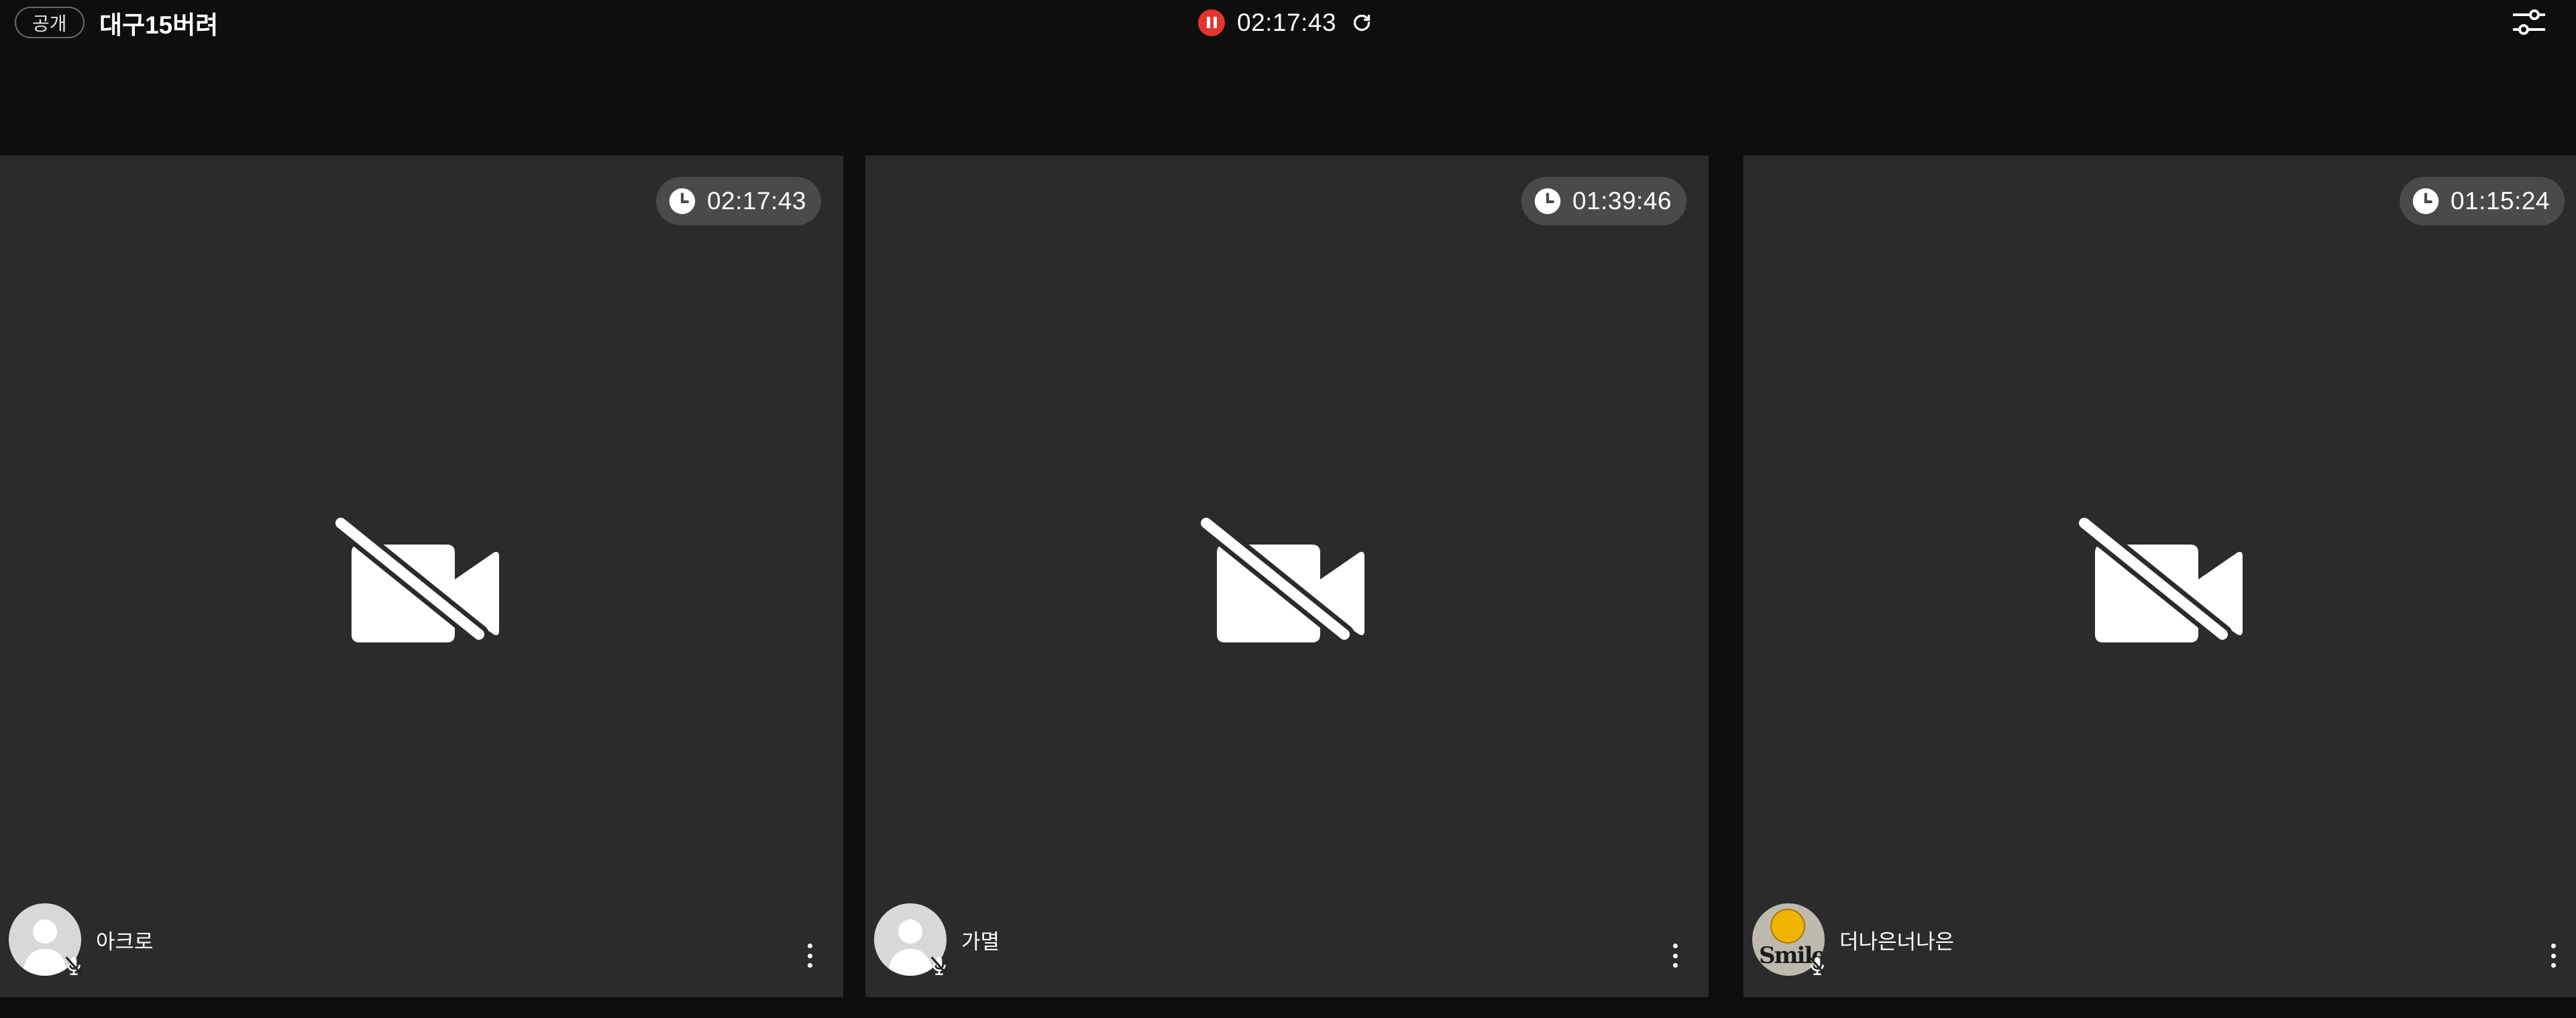  I want to click on timer-text: 02:17:43, so click(756, 201).